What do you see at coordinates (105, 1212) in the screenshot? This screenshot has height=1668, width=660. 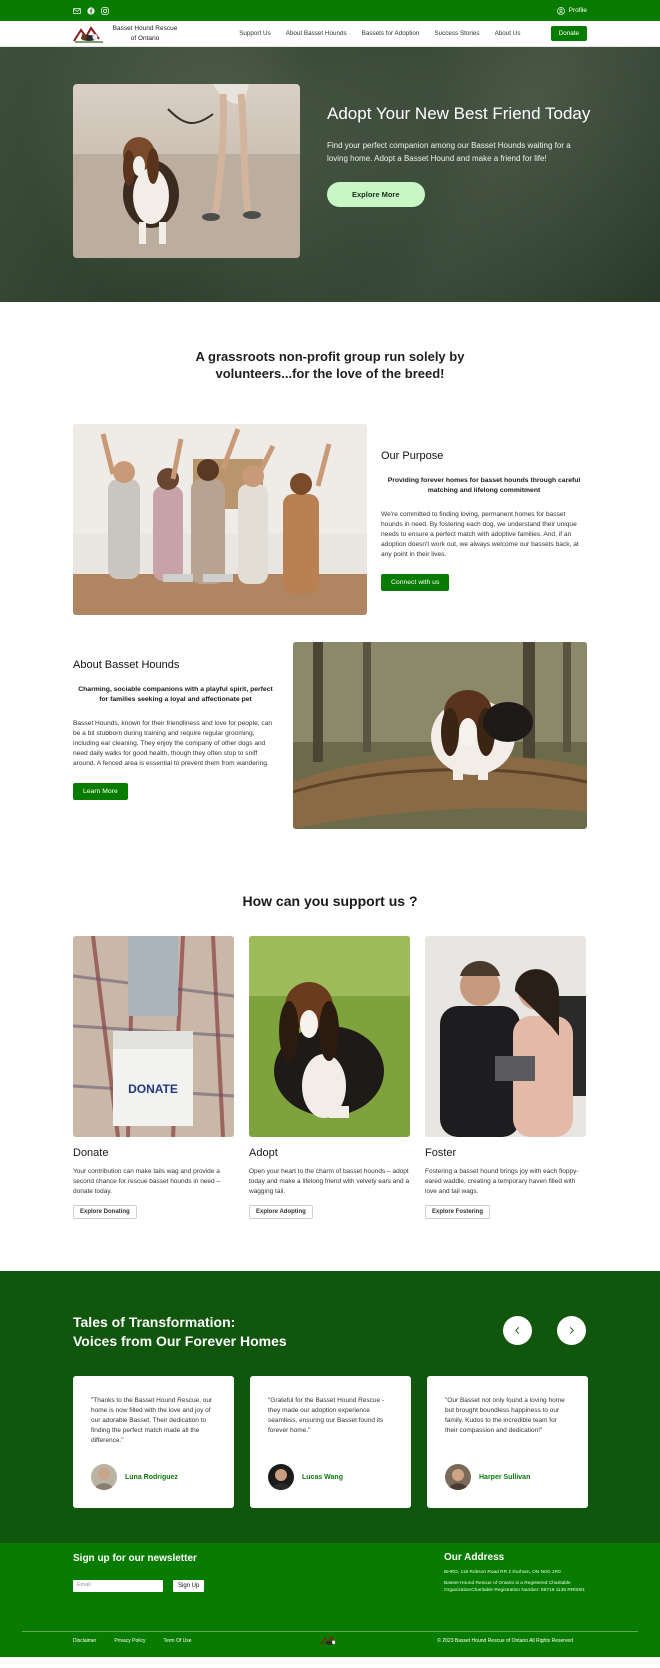 I see `explore-donating-button: Explore Donating` at bounding box center [105, 1212].